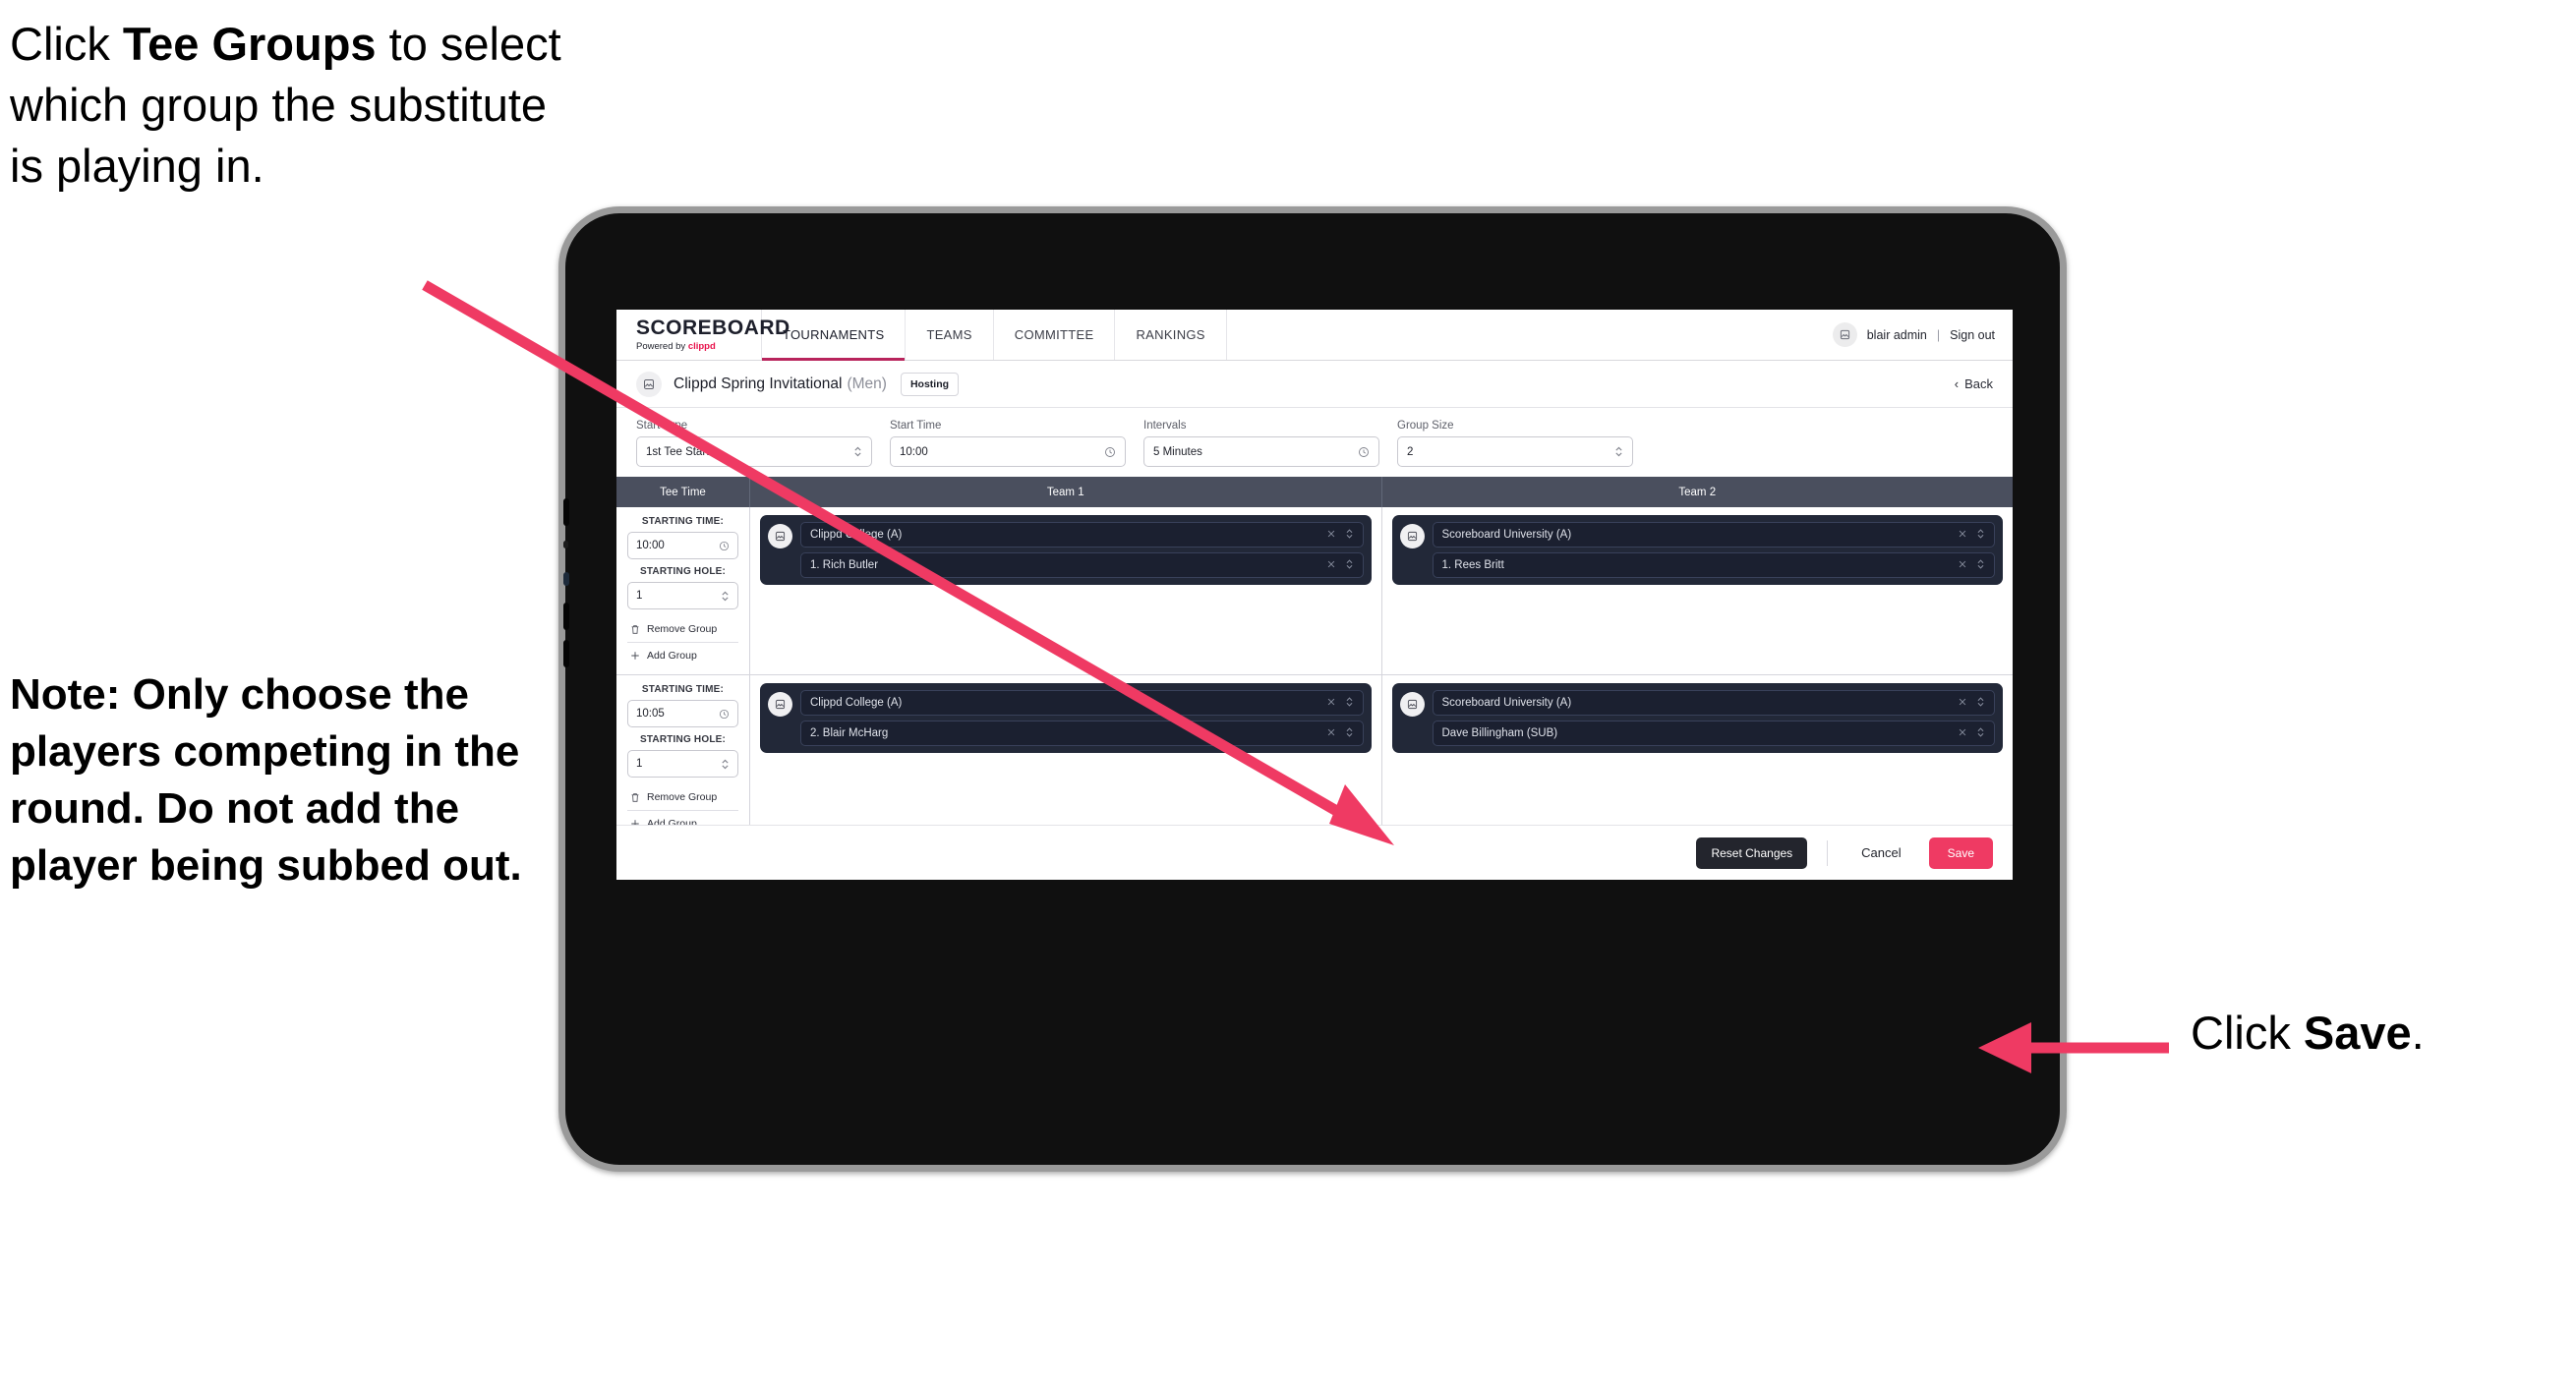 The width and height of the screenshot is (2576, 1385). What do you see at coordinates (916, 426) in the screenshot?
I see `label-start-time: Start Time` at bounding box center [916, 426].